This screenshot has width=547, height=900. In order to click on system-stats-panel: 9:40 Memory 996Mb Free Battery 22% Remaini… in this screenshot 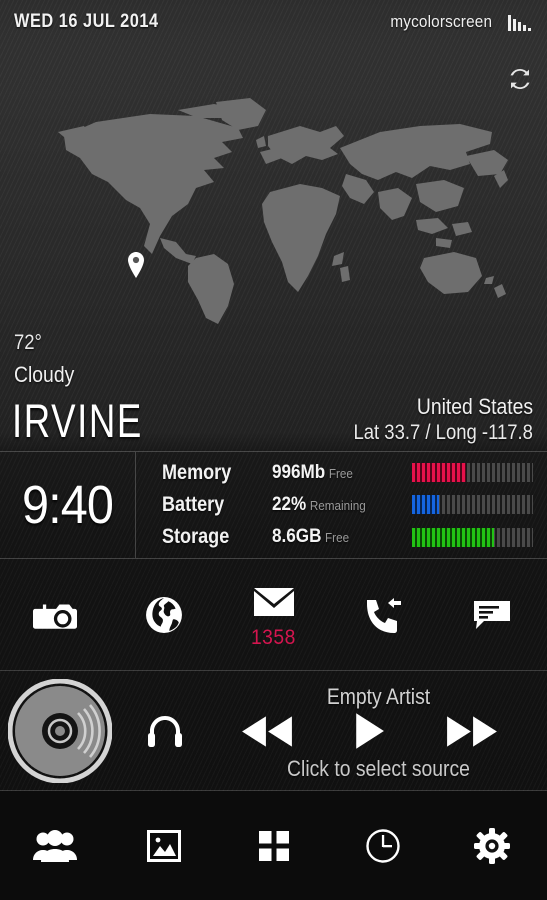, I will do `click(273, 505)`.